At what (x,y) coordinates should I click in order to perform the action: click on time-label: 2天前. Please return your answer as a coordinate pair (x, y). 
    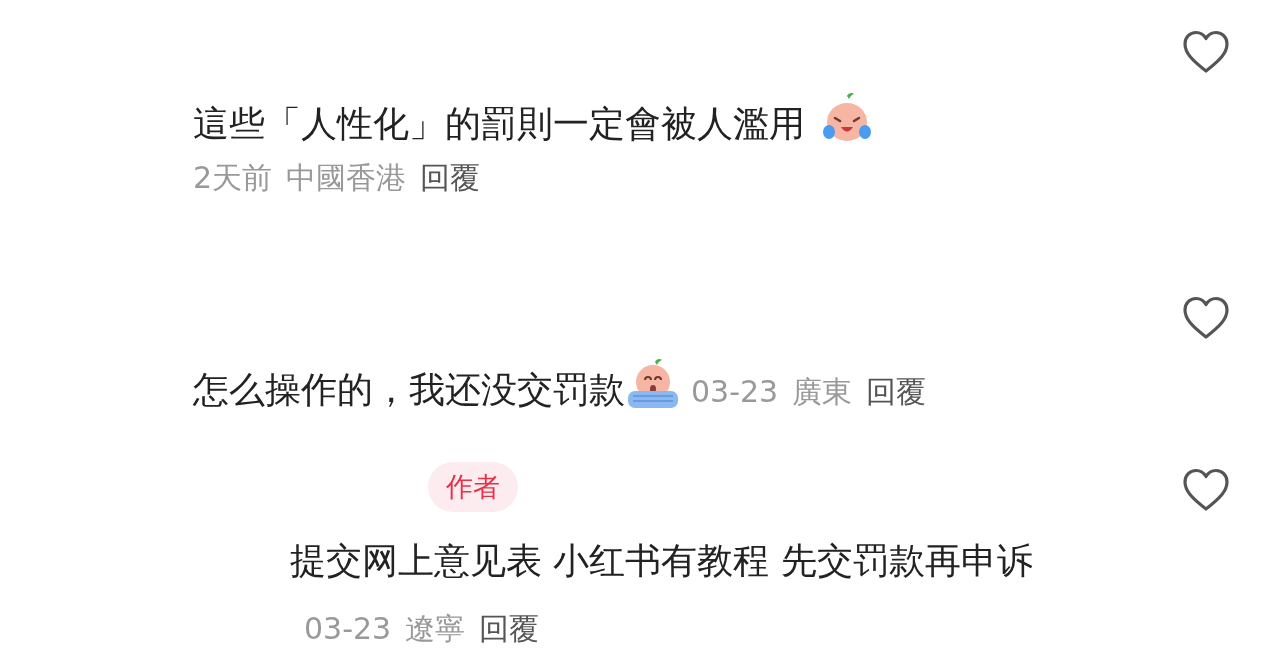
    Looking at the image, I should click on (233, 177).